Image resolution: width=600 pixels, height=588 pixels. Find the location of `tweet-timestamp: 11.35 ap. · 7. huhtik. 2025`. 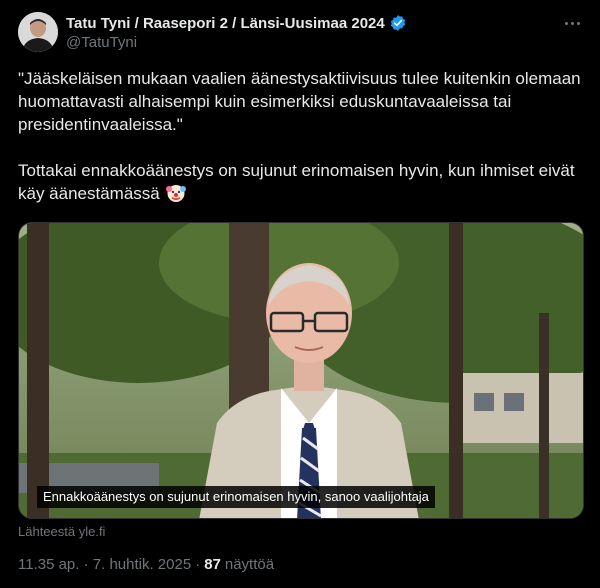

tweet-timestamp: 11.35 ap. · 7. huhtik. 2025 is located at coordinates (104, 564).